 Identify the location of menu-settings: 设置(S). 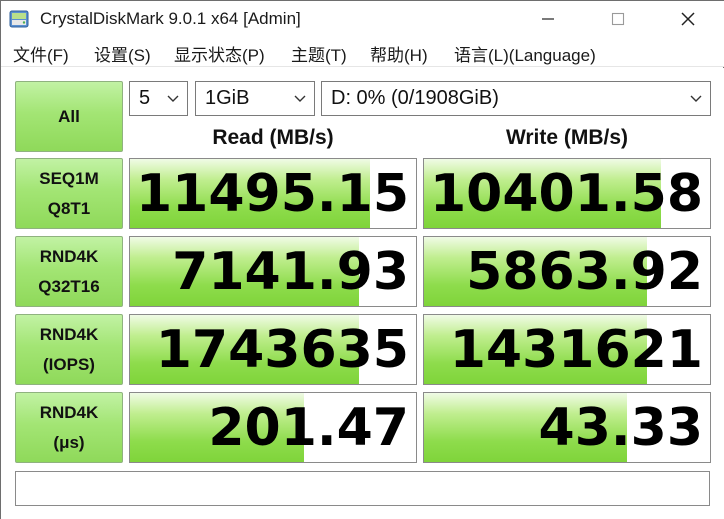
(122, 53).